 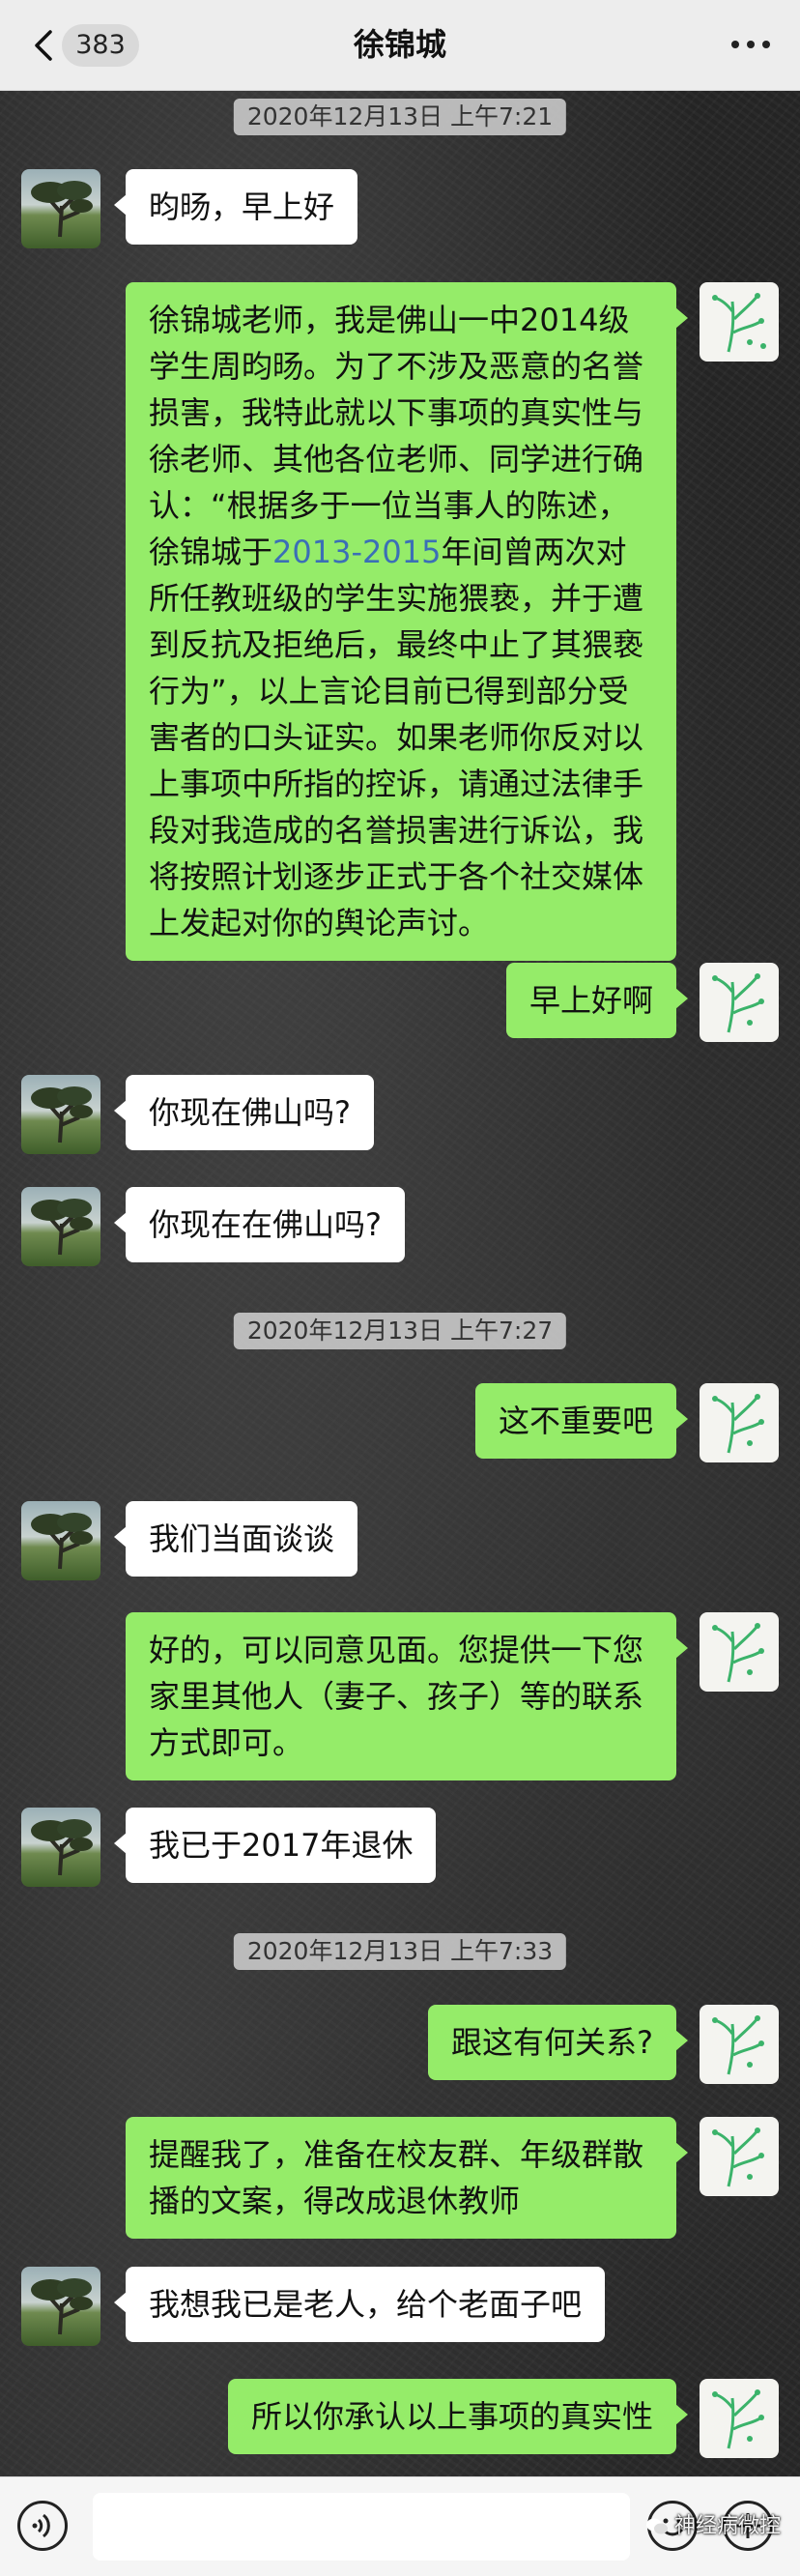 What do you see at coordinates (400, 1951) in the screenshot?
I see `timestamp: 2020年12月13日 上午7:33` at bounding box center [400, 1951].